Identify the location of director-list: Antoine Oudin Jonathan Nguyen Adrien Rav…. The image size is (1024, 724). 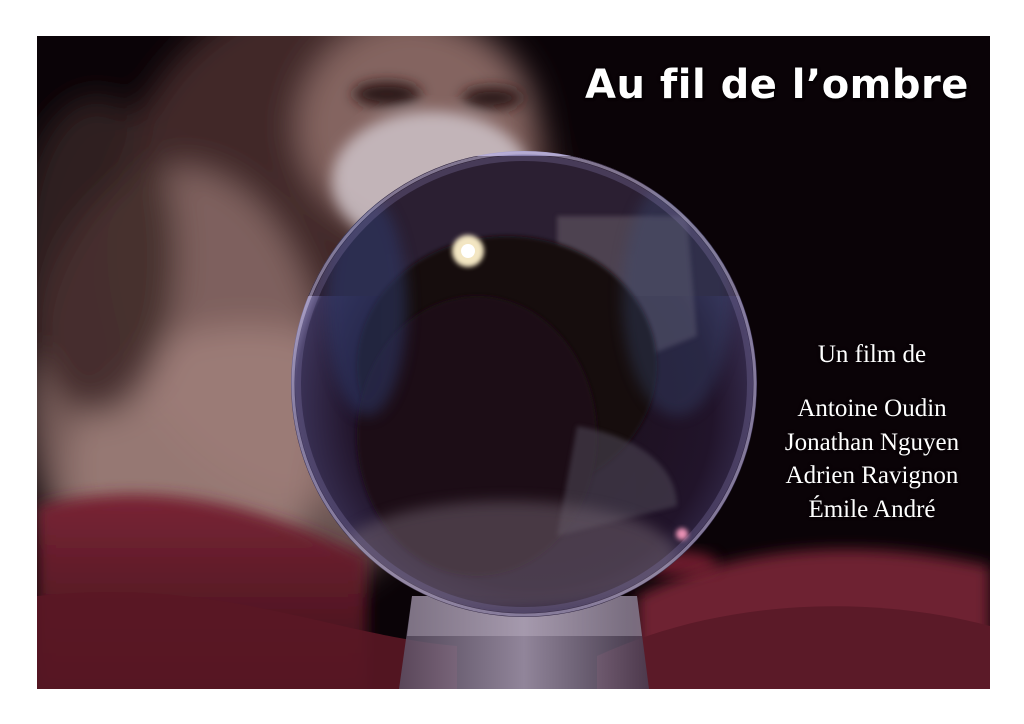
(872, 459).